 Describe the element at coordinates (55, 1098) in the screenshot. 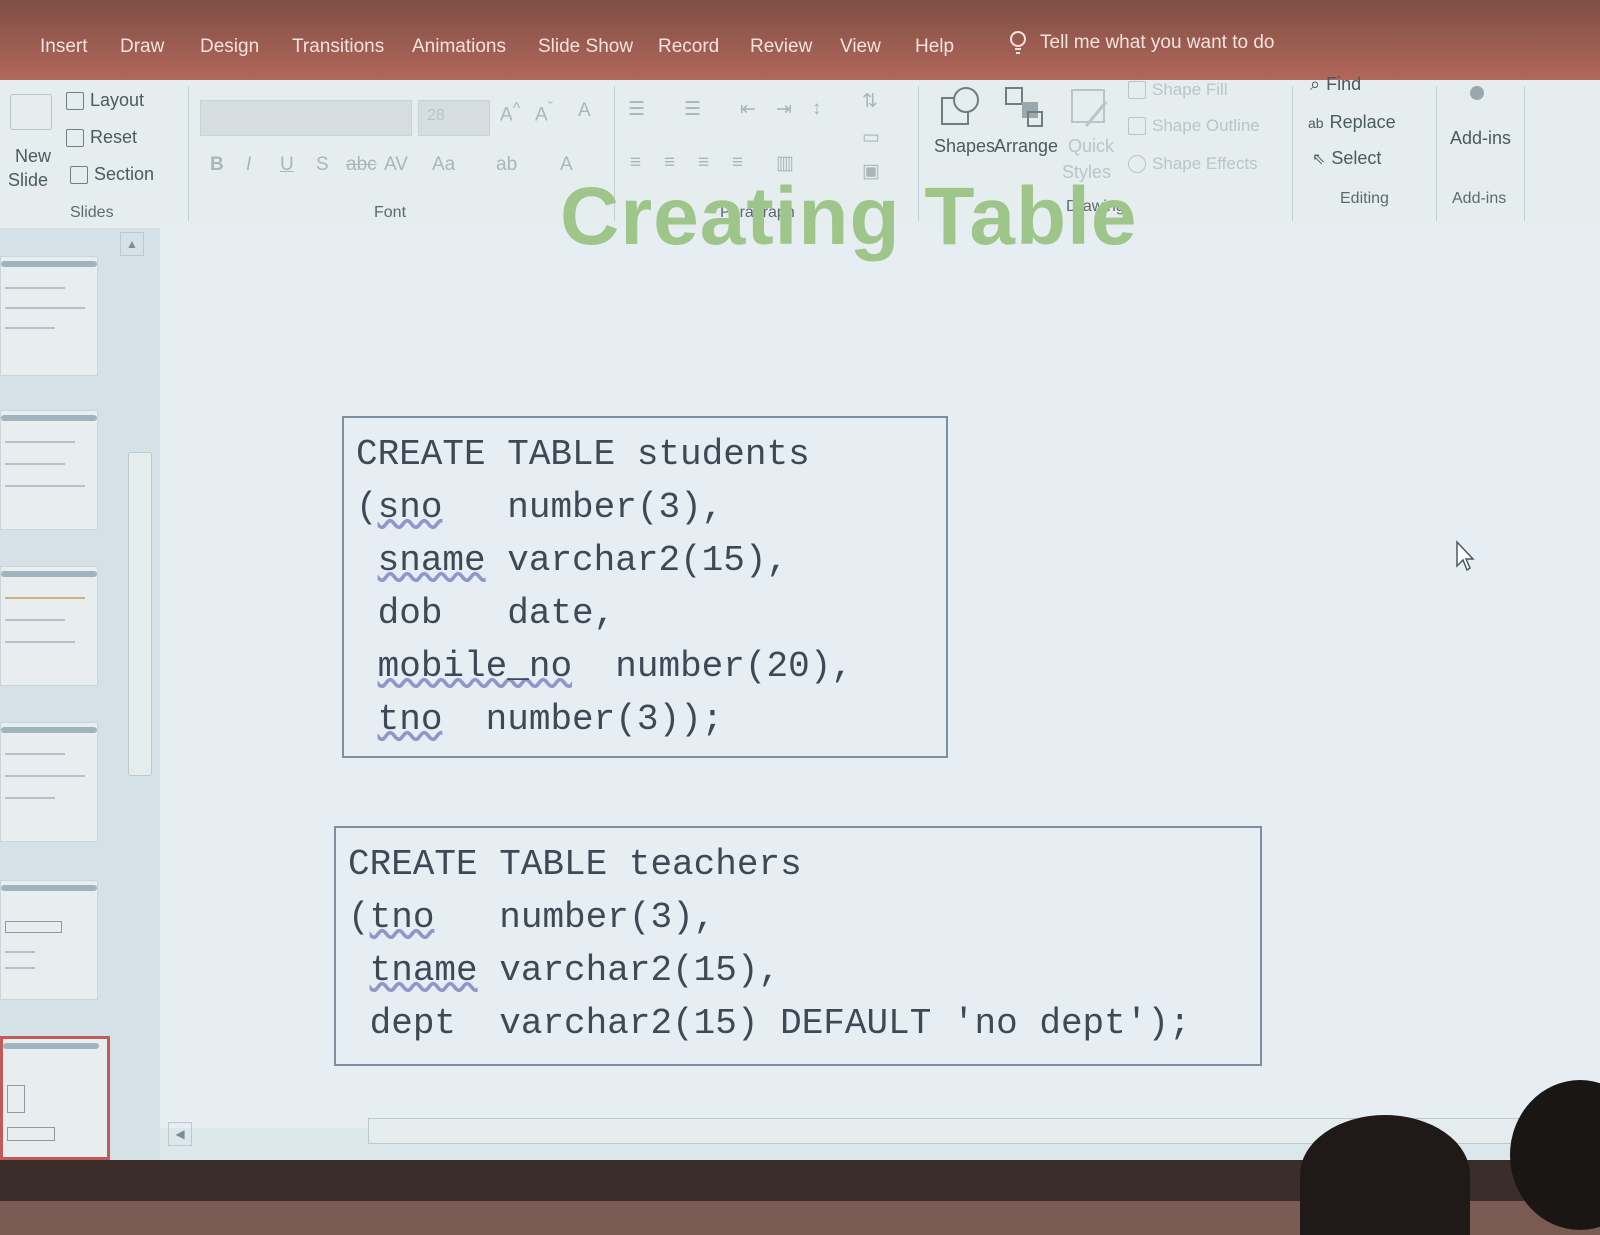

I see `slide-thumbnail-selected` at that location.